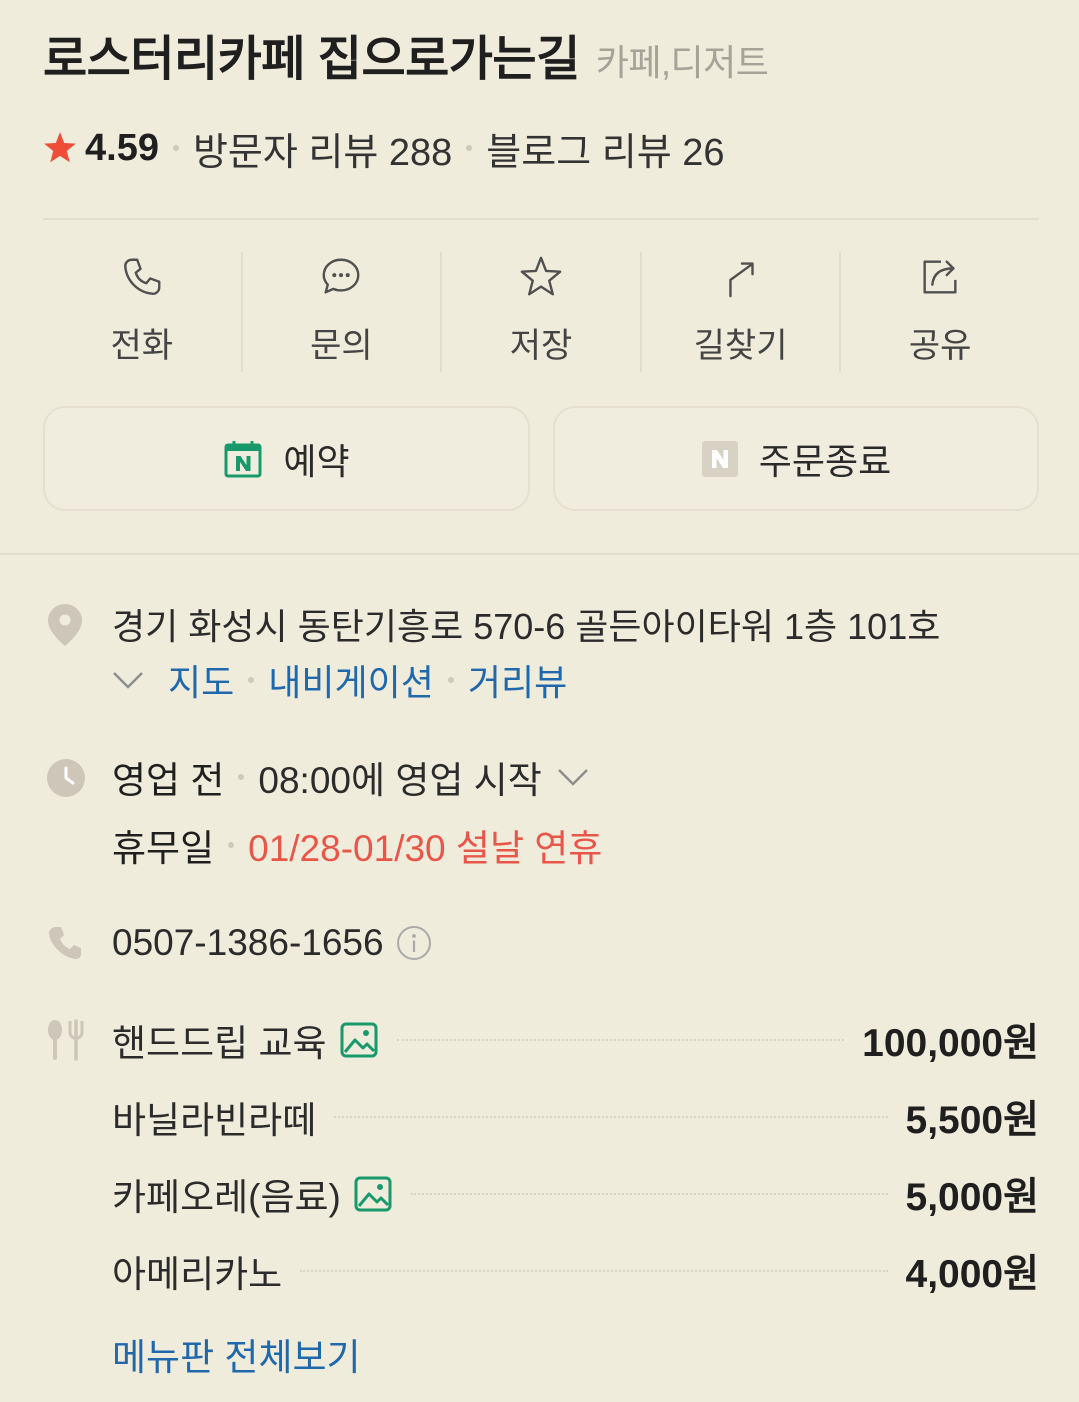  Describe the element at coordinates (605, 148) in the screenshot. I see `blog-review-link: 블로그 리뷰 26` at that location.